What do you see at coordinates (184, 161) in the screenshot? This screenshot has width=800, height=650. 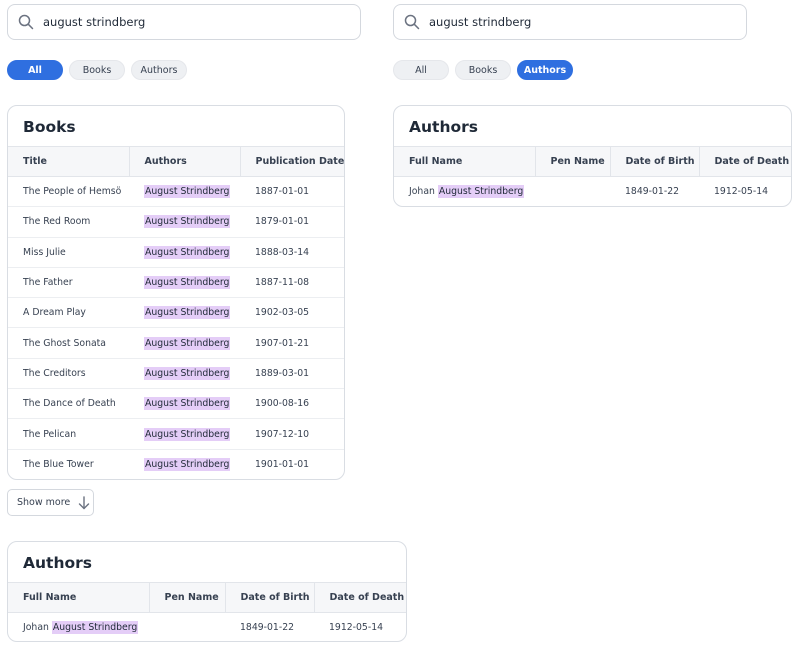 I see `column-header-authors: Authors` at bounding box center [184, 161].